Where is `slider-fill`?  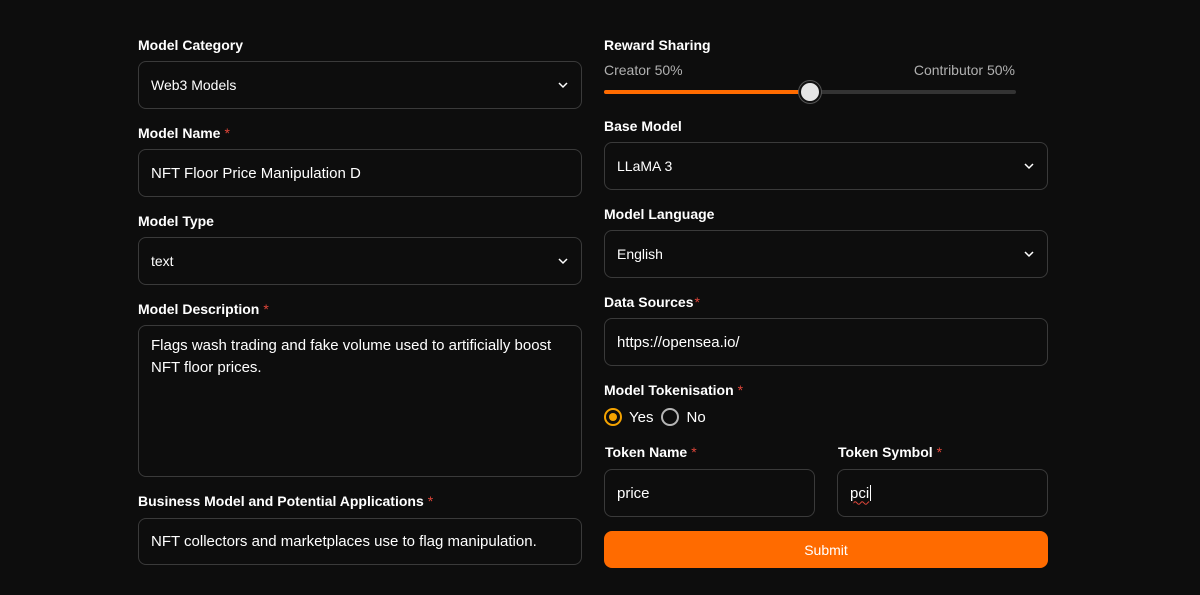
slider-fill is located at coordinates (707, 92).